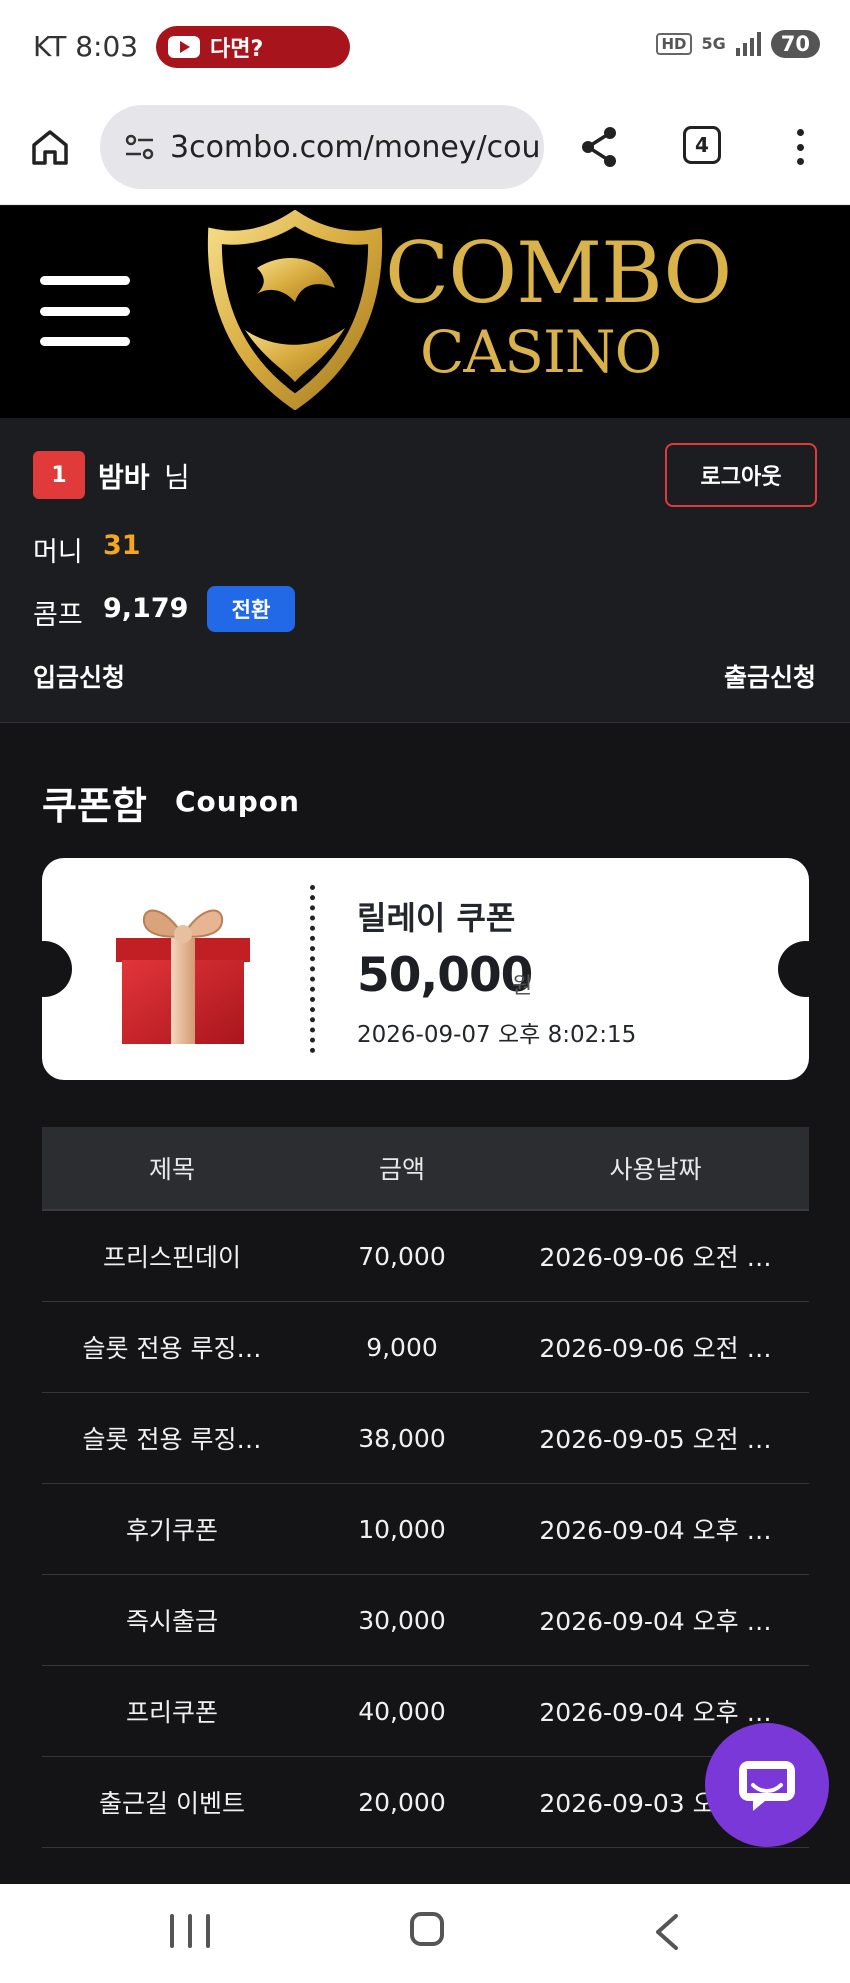 The height and width of the screenshot is (1983, 850). What do you see at coordinates (171, 1621) in the screenshot?
I see `cell-title: 즉시출금` at bounding box center [171, 1621].